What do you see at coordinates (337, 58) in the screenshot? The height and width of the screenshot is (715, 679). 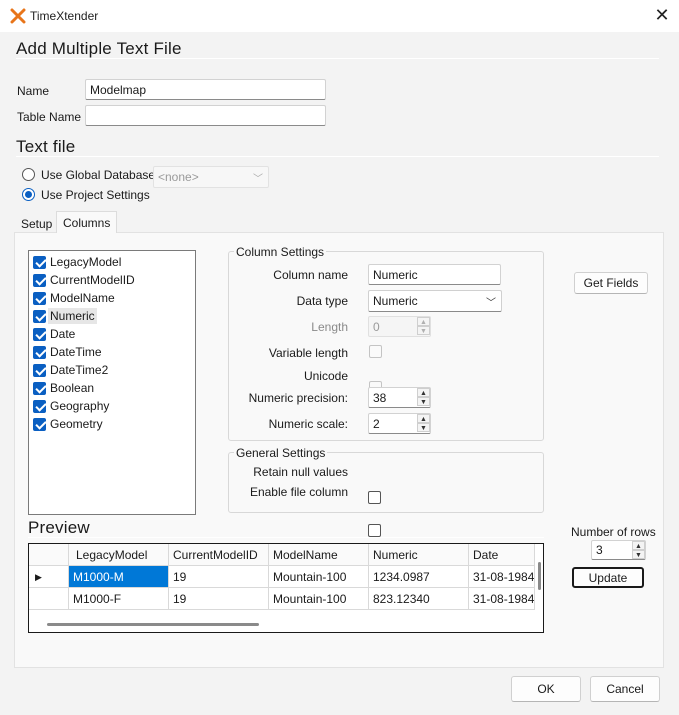 I see `header-divider` at bounding box center [337, 58].